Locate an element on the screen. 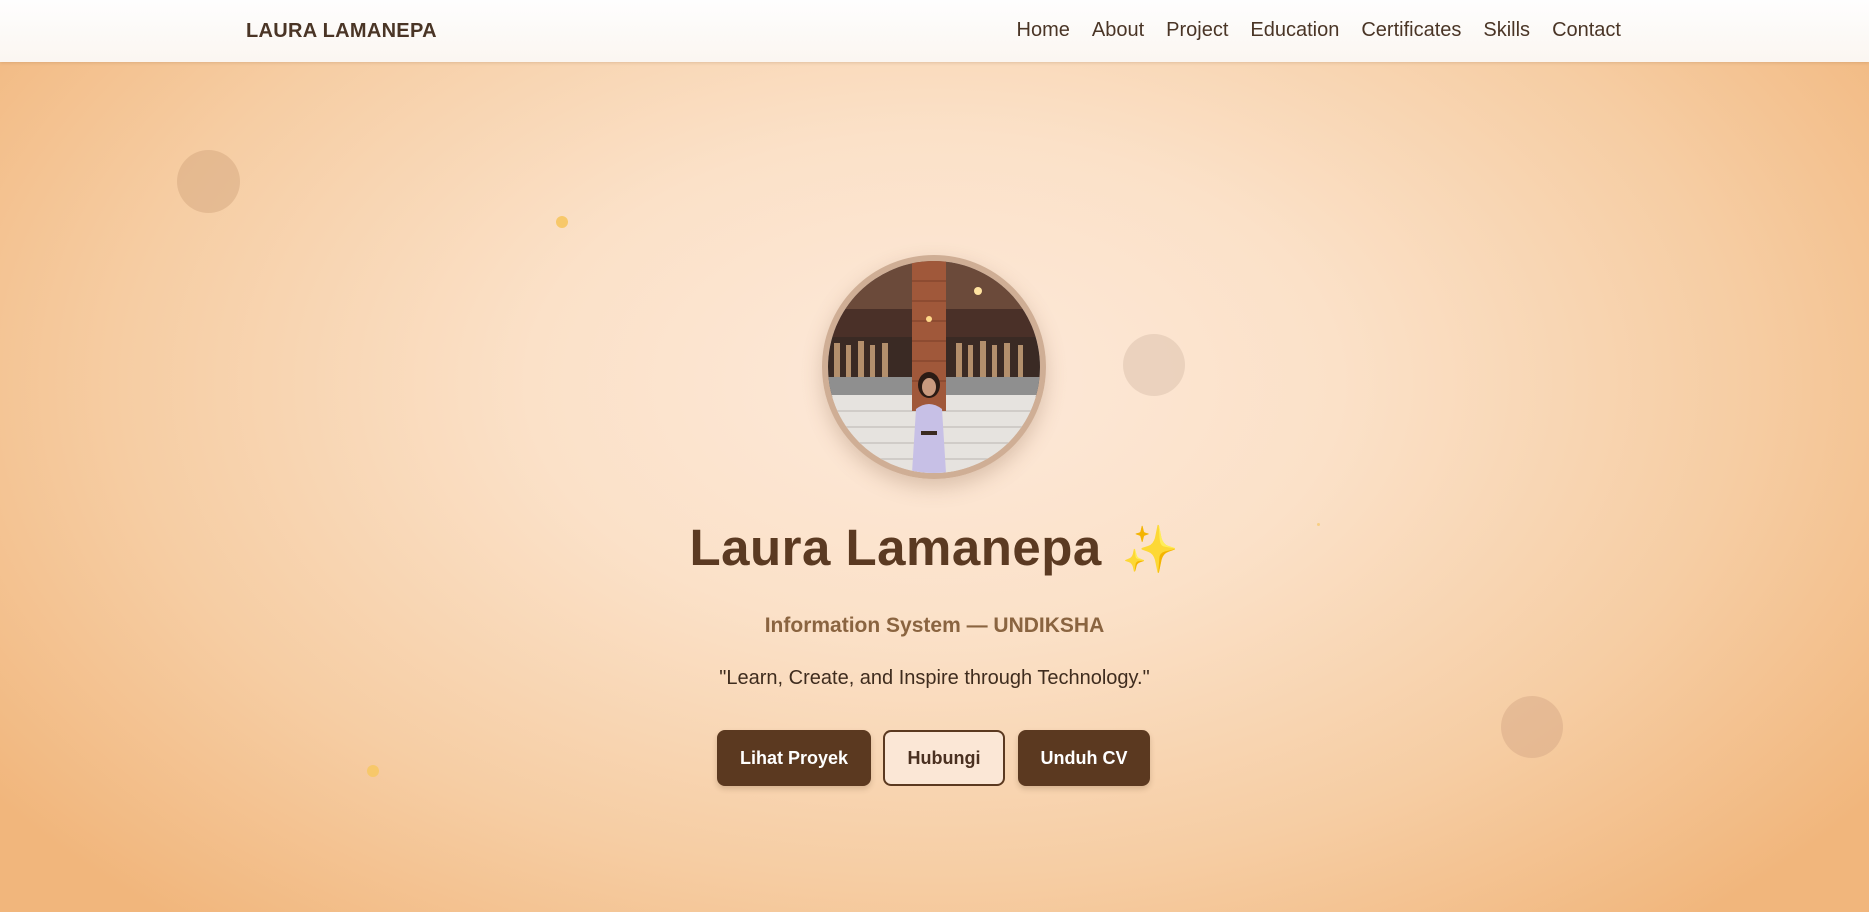  nav-item-contact: Contact is located at coordinates (1586, 30).